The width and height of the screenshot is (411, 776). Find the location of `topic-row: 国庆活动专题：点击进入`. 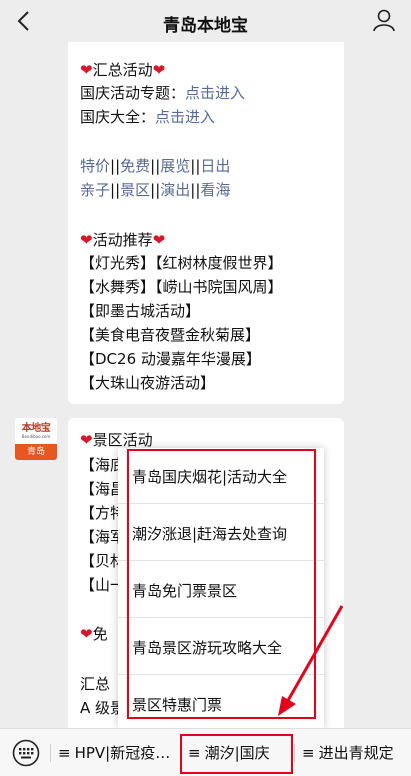

topic-row: 国庆活动专题：点击进入 is located at coordinates (163, 93).